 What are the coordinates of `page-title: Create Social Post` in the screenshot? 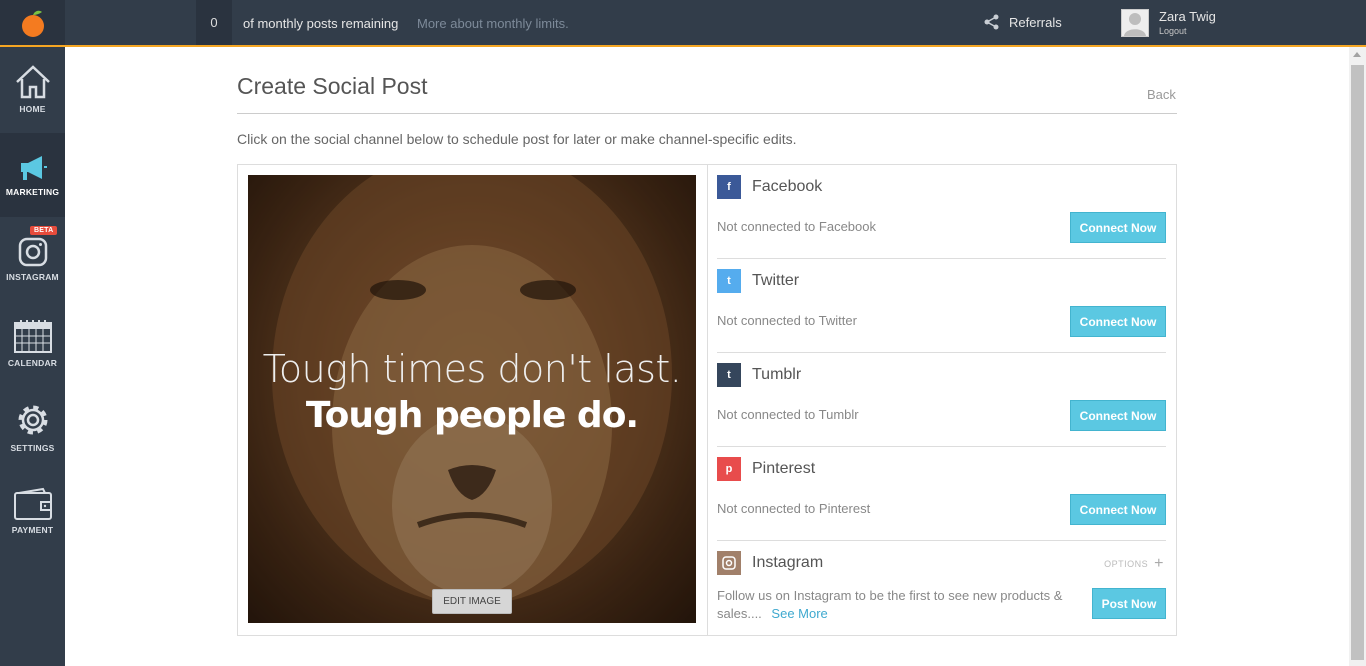 It's located at (332, 86).